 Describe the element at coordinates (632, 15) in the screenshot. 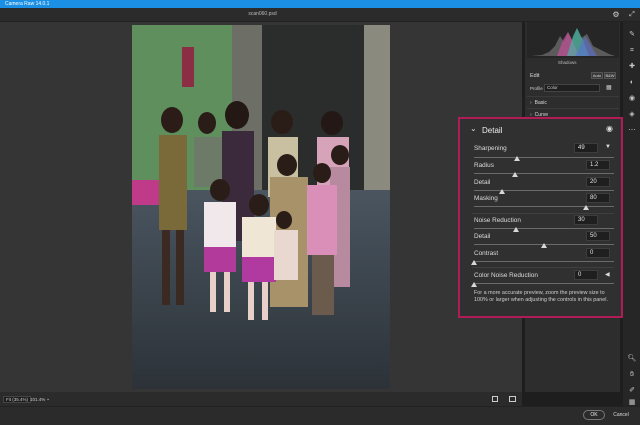

I see `expand-icon: ⤢` at that location.